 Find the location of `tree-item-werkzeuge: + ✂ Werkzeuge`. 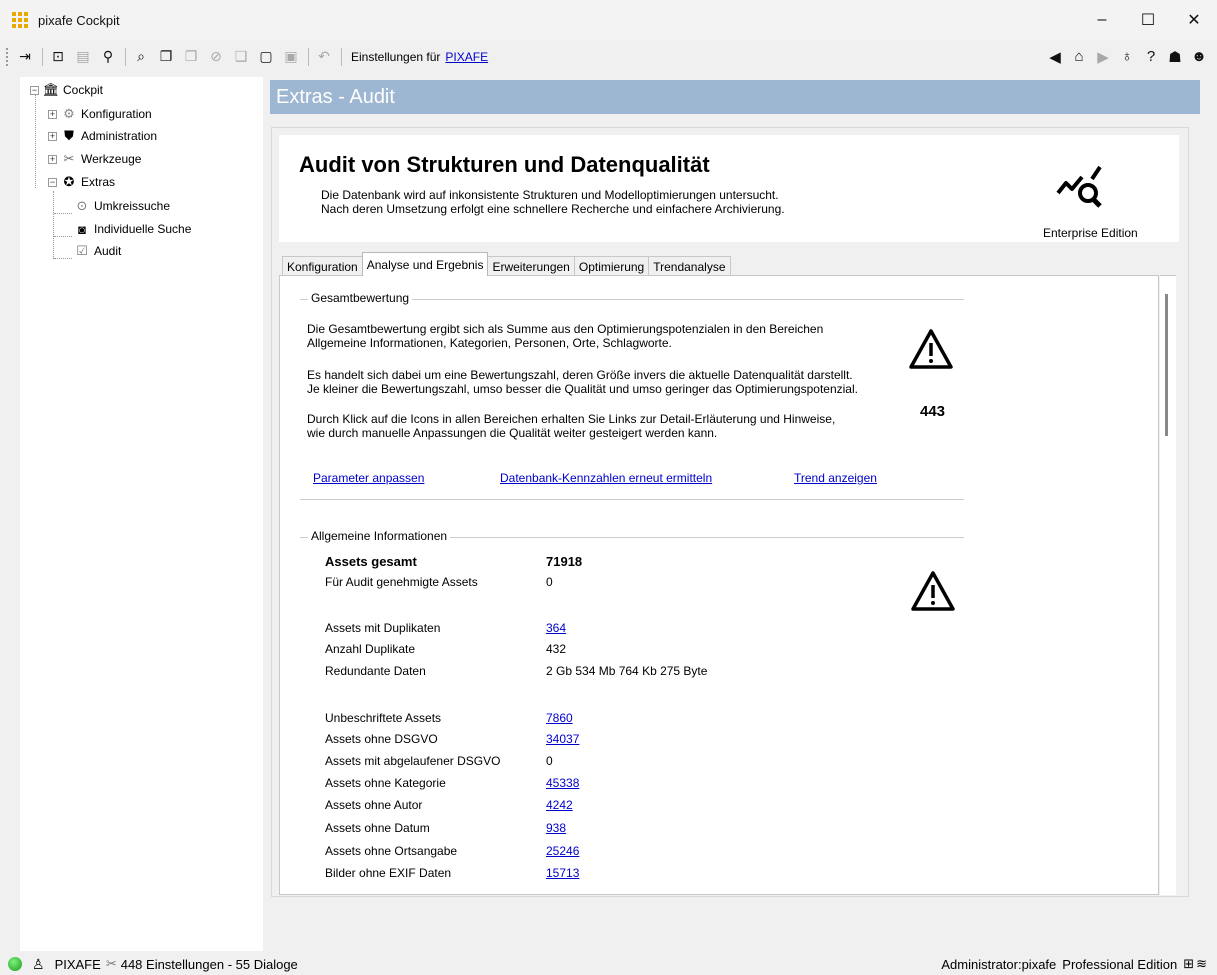

tree-item-werkzeuge: + ✂ Werkzeuge is located at coordinates (94, 159).